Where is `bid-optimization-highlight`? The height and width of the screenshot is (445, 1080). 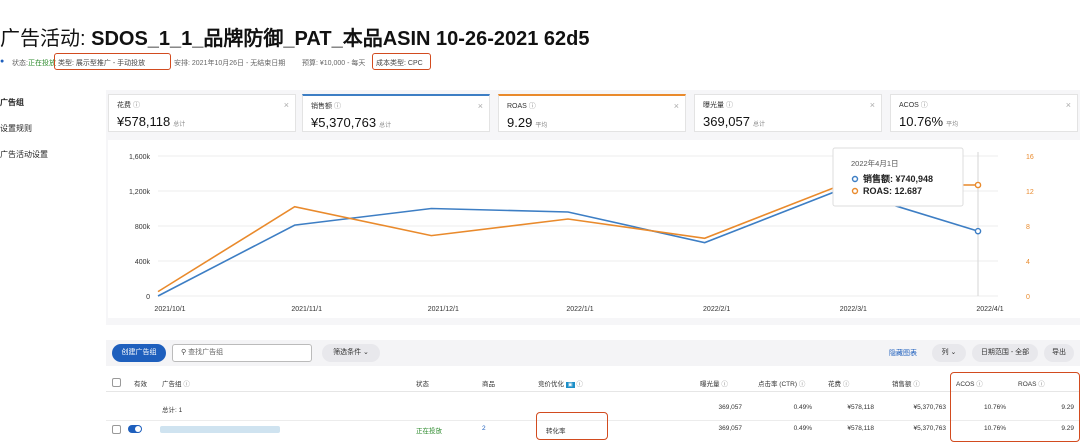
bid-optimization-highlight is located at coordinates (572, 426).